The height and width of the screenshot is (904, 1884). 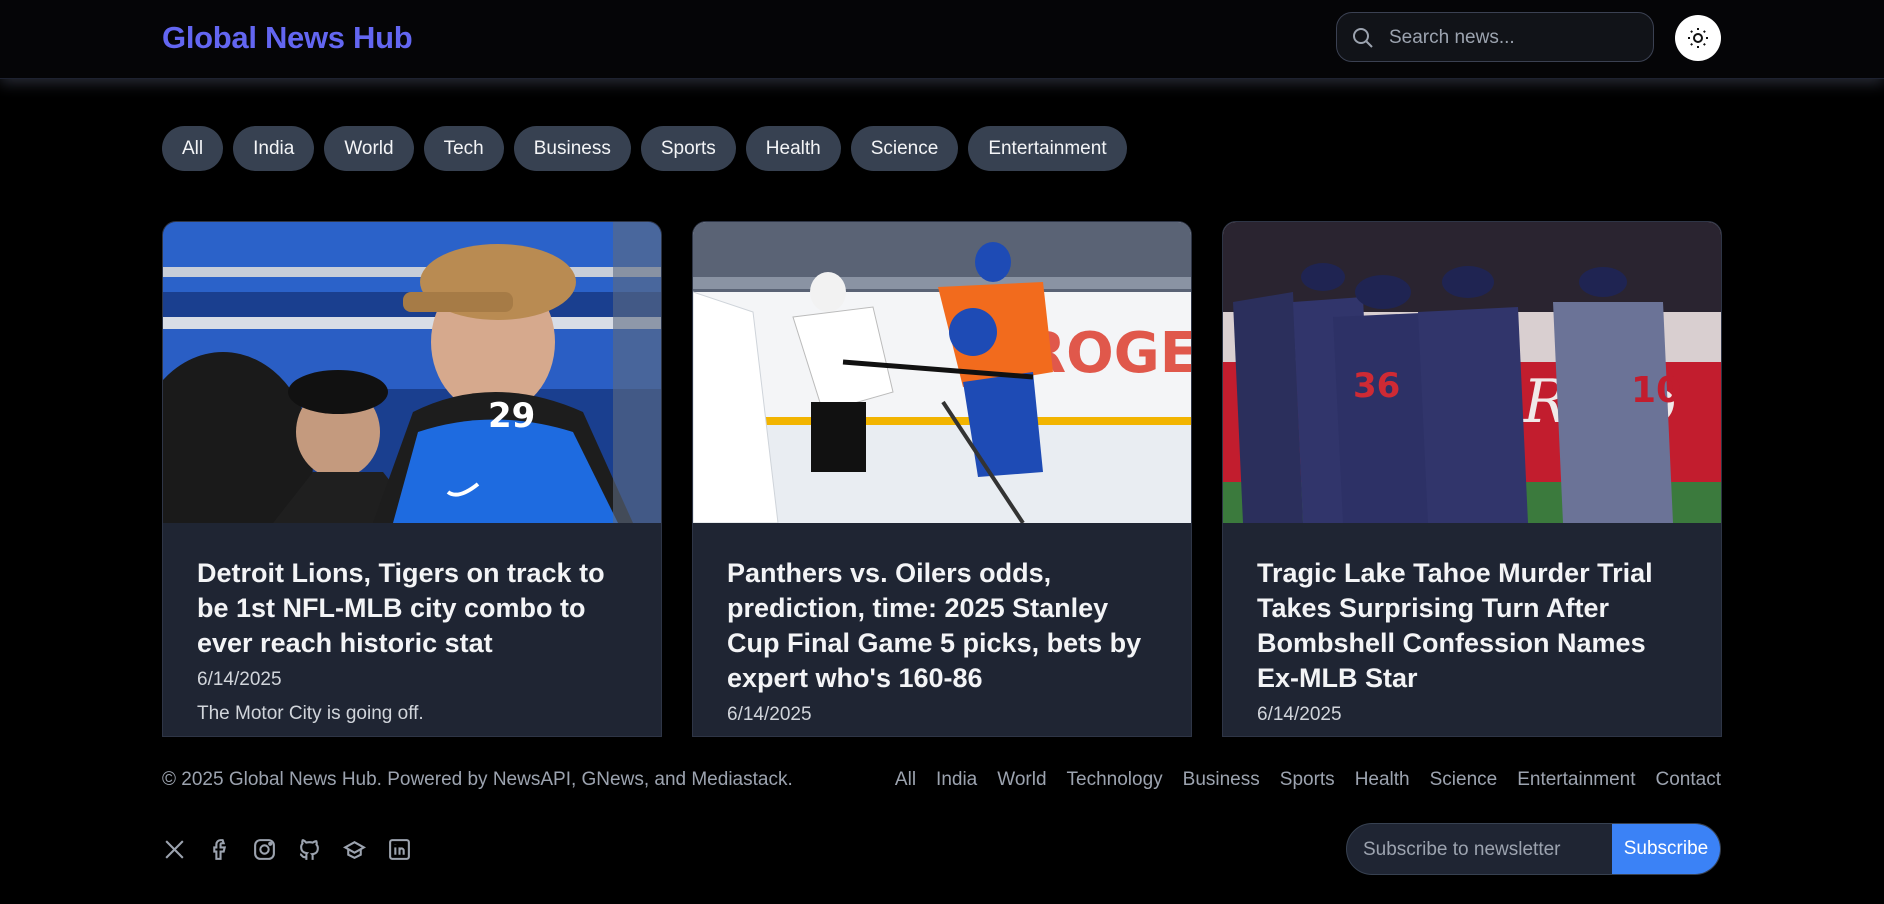 What do you see at coordinates (174, 849) in the screenshot?
I see `x-icon` at bounding box center [174, 849].